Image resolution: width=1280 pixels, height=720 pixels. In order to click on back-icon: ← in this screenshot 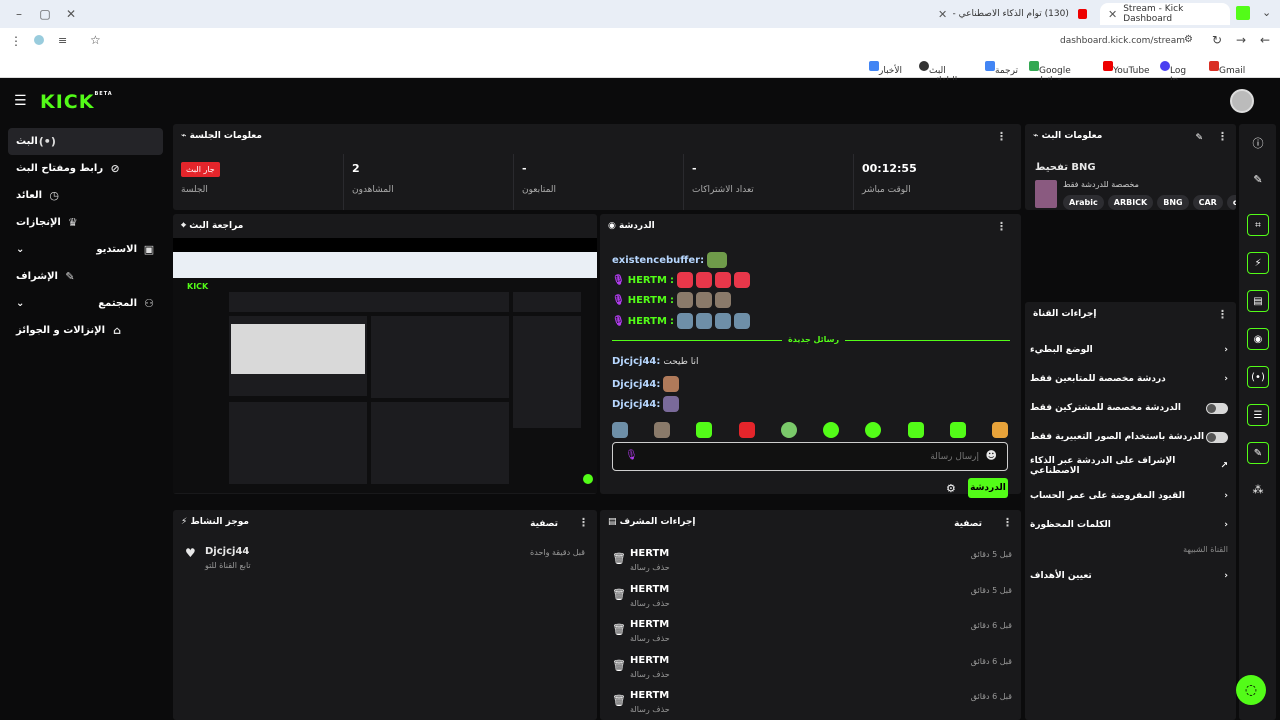, I will do `click(1265, 40)`.